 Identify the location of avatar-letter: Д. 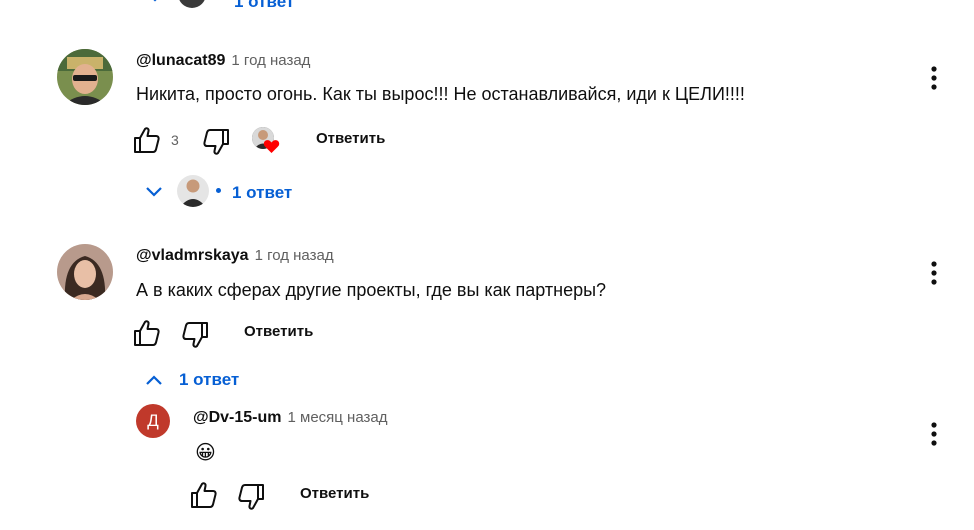
(153, 420).